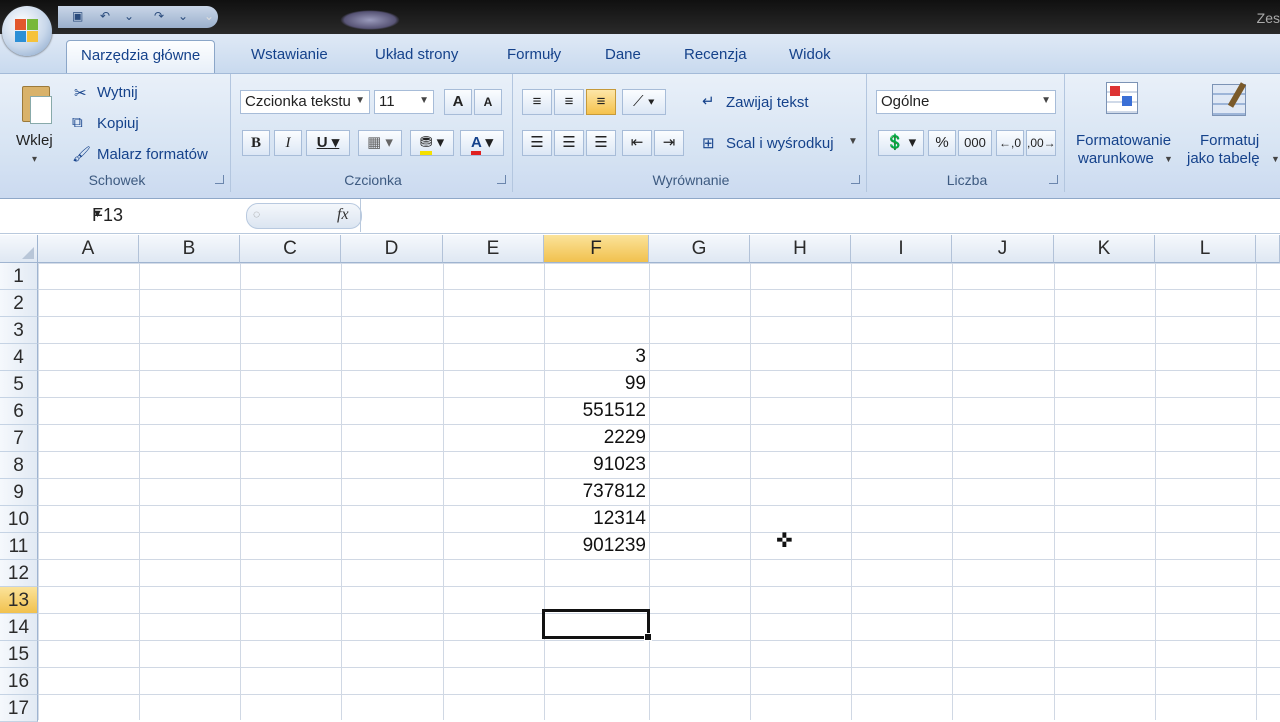 Image resolution: width=1280 pixels, height=722 pixels. I want to click on paste-icon, so click(35, 104).